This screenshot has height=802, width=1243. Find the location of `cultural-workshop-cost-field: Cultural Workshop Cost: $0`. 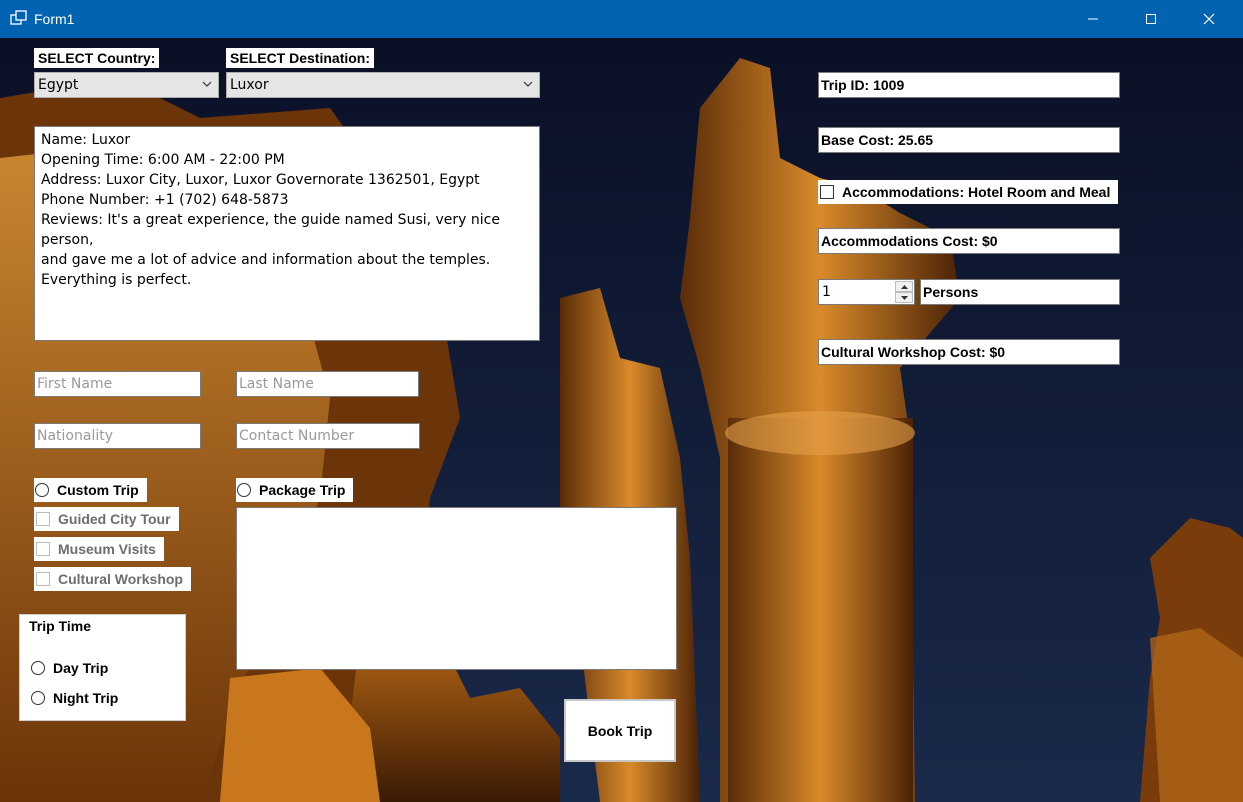

cultural-workshop-cost-field: Cultural Workshop Cost: $0 is located at coordinates (969, 352).